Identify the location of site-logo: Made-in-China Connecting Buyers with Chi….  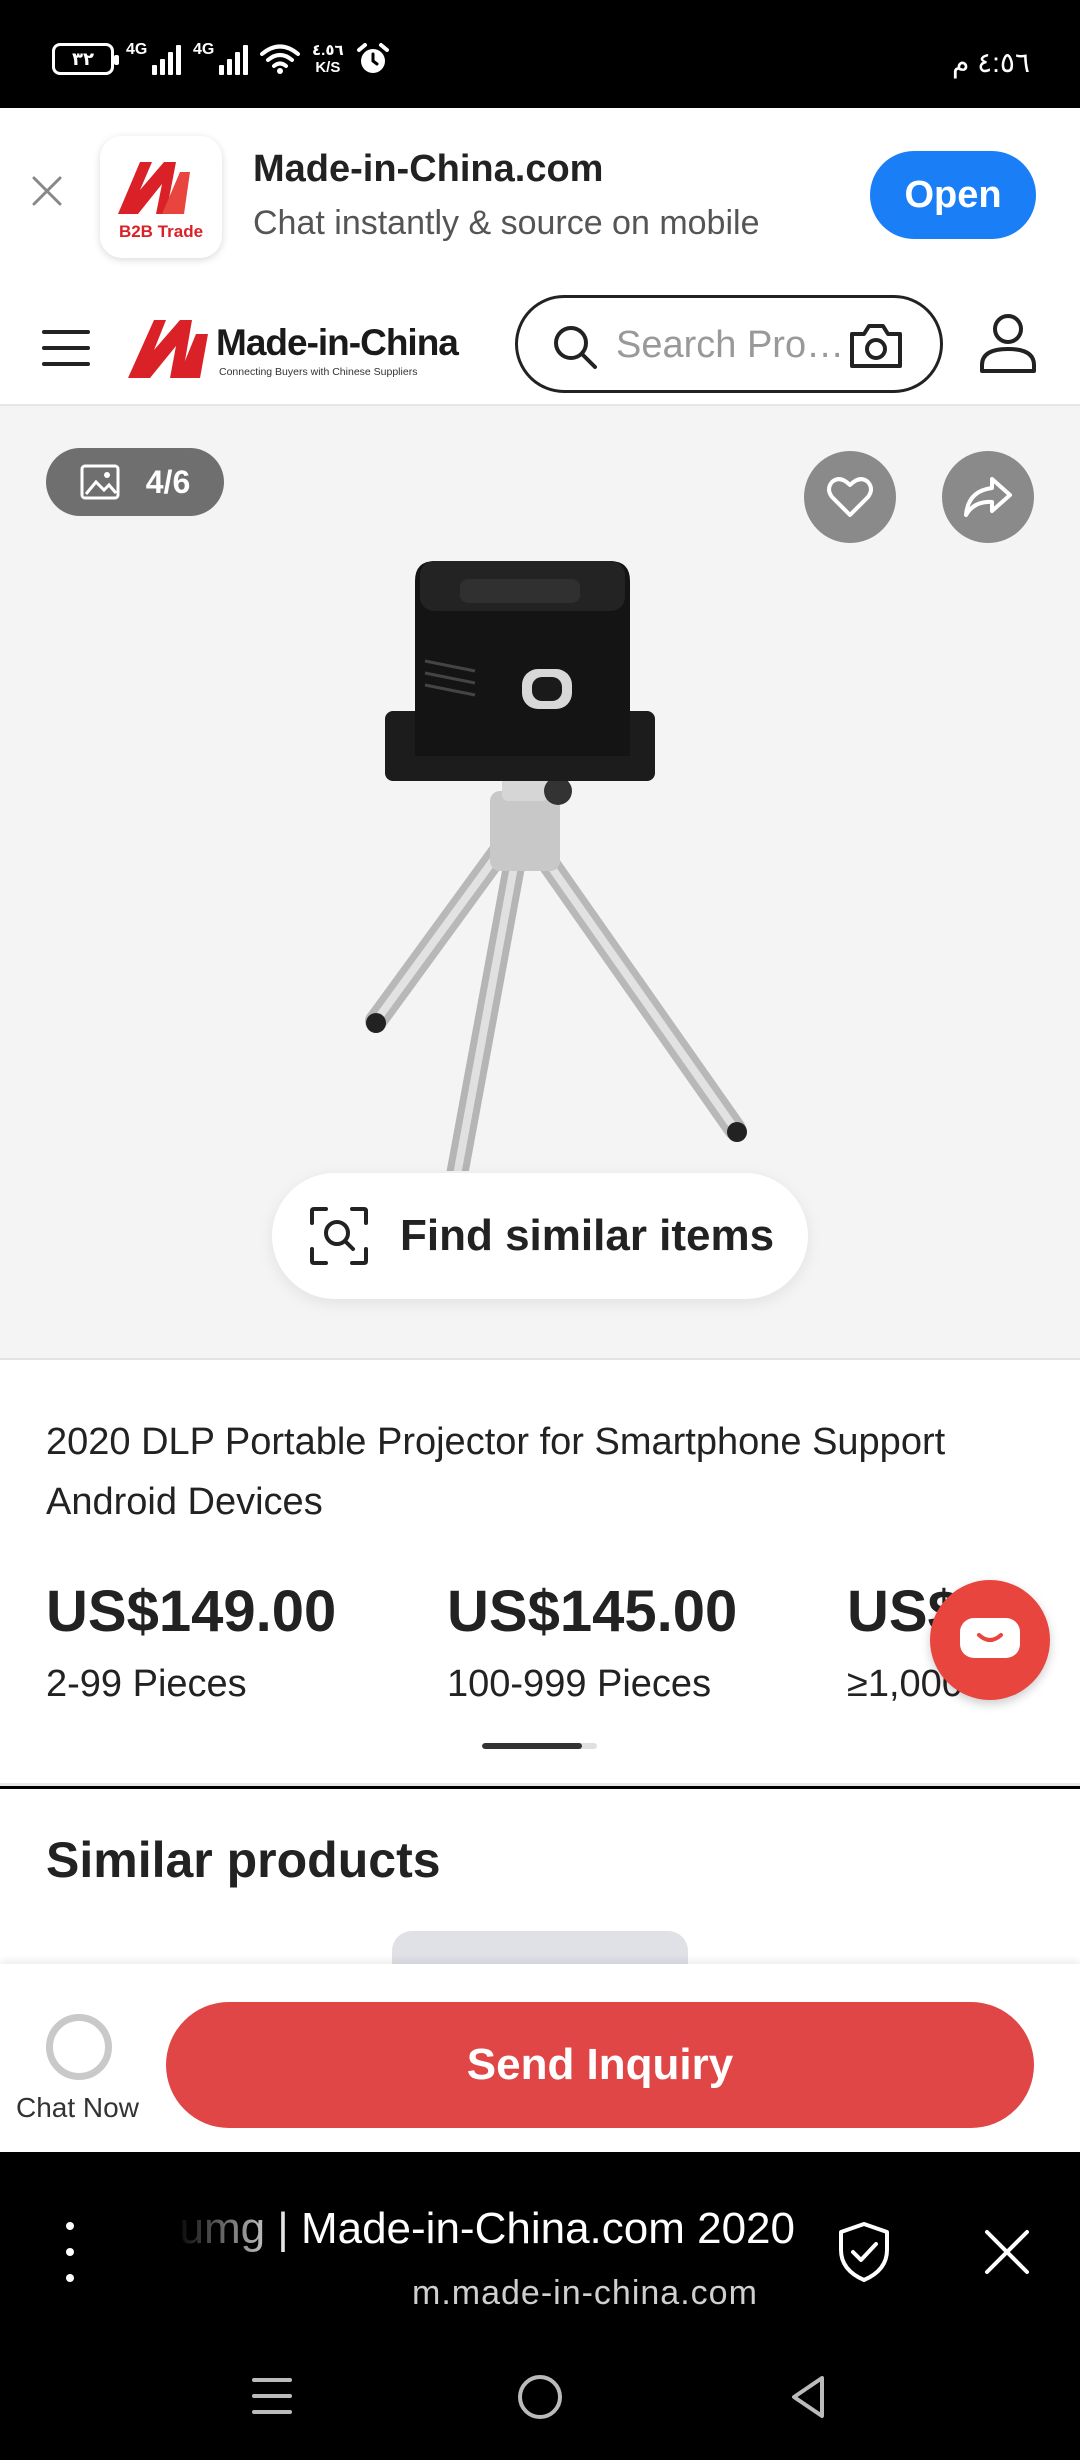
(298, 348).